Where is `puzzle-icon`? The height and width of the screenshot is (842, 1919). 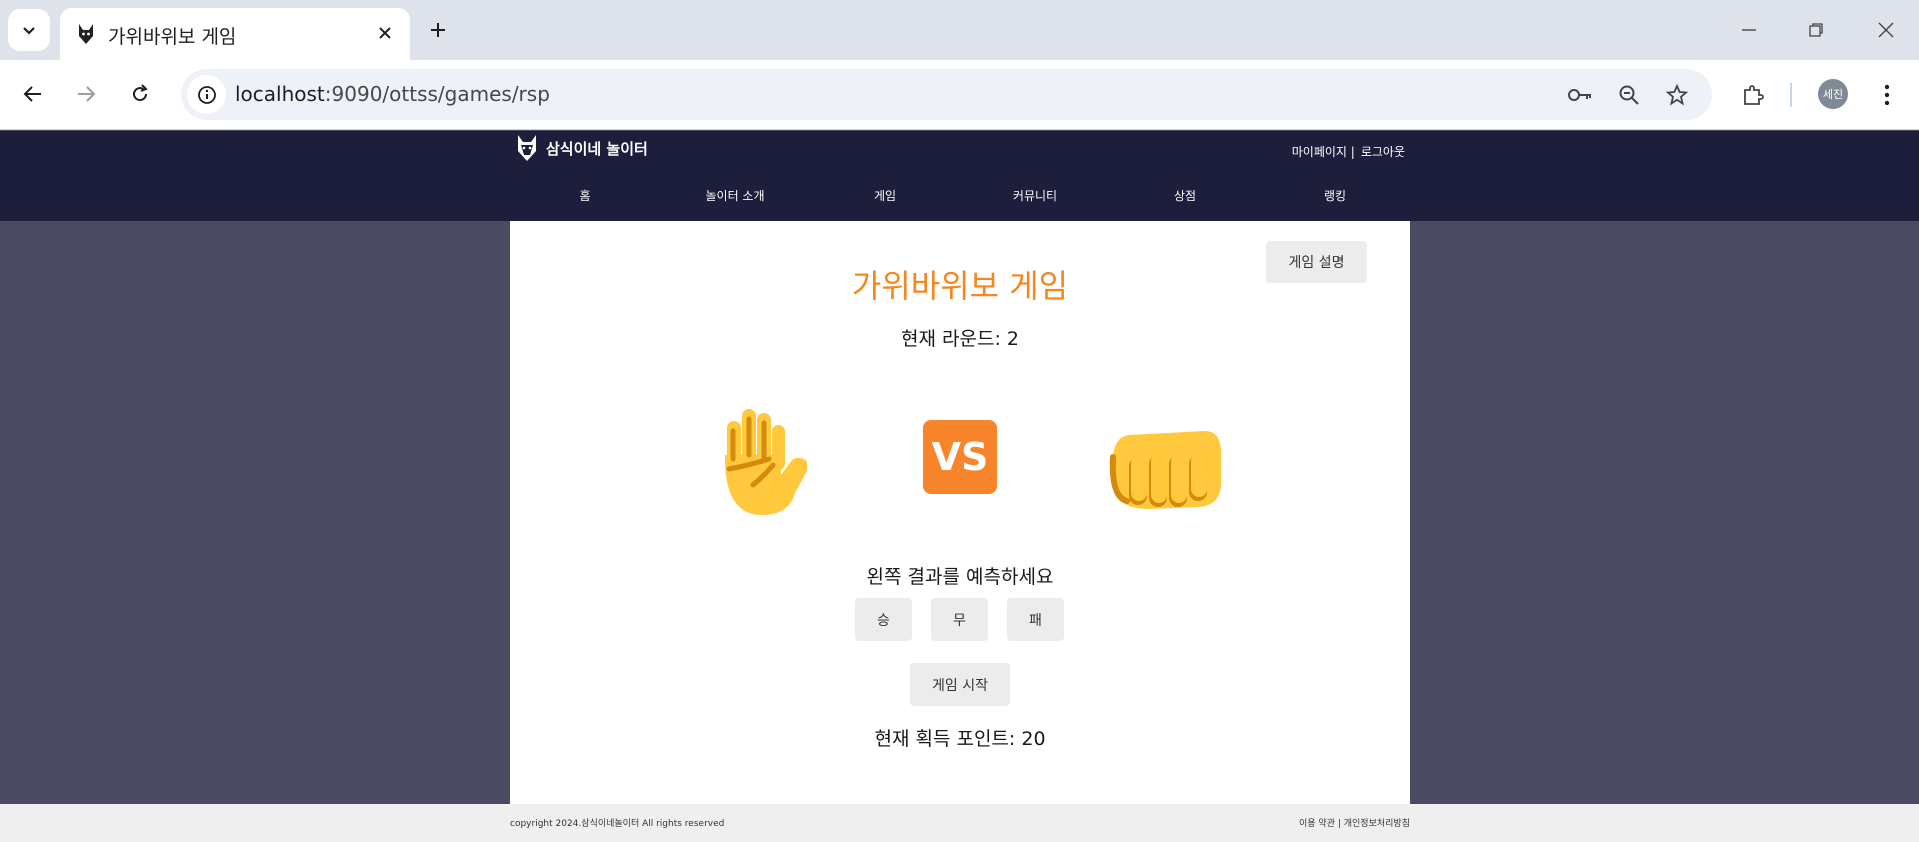
puzzle-icon is located at coordinates (1754, 95).